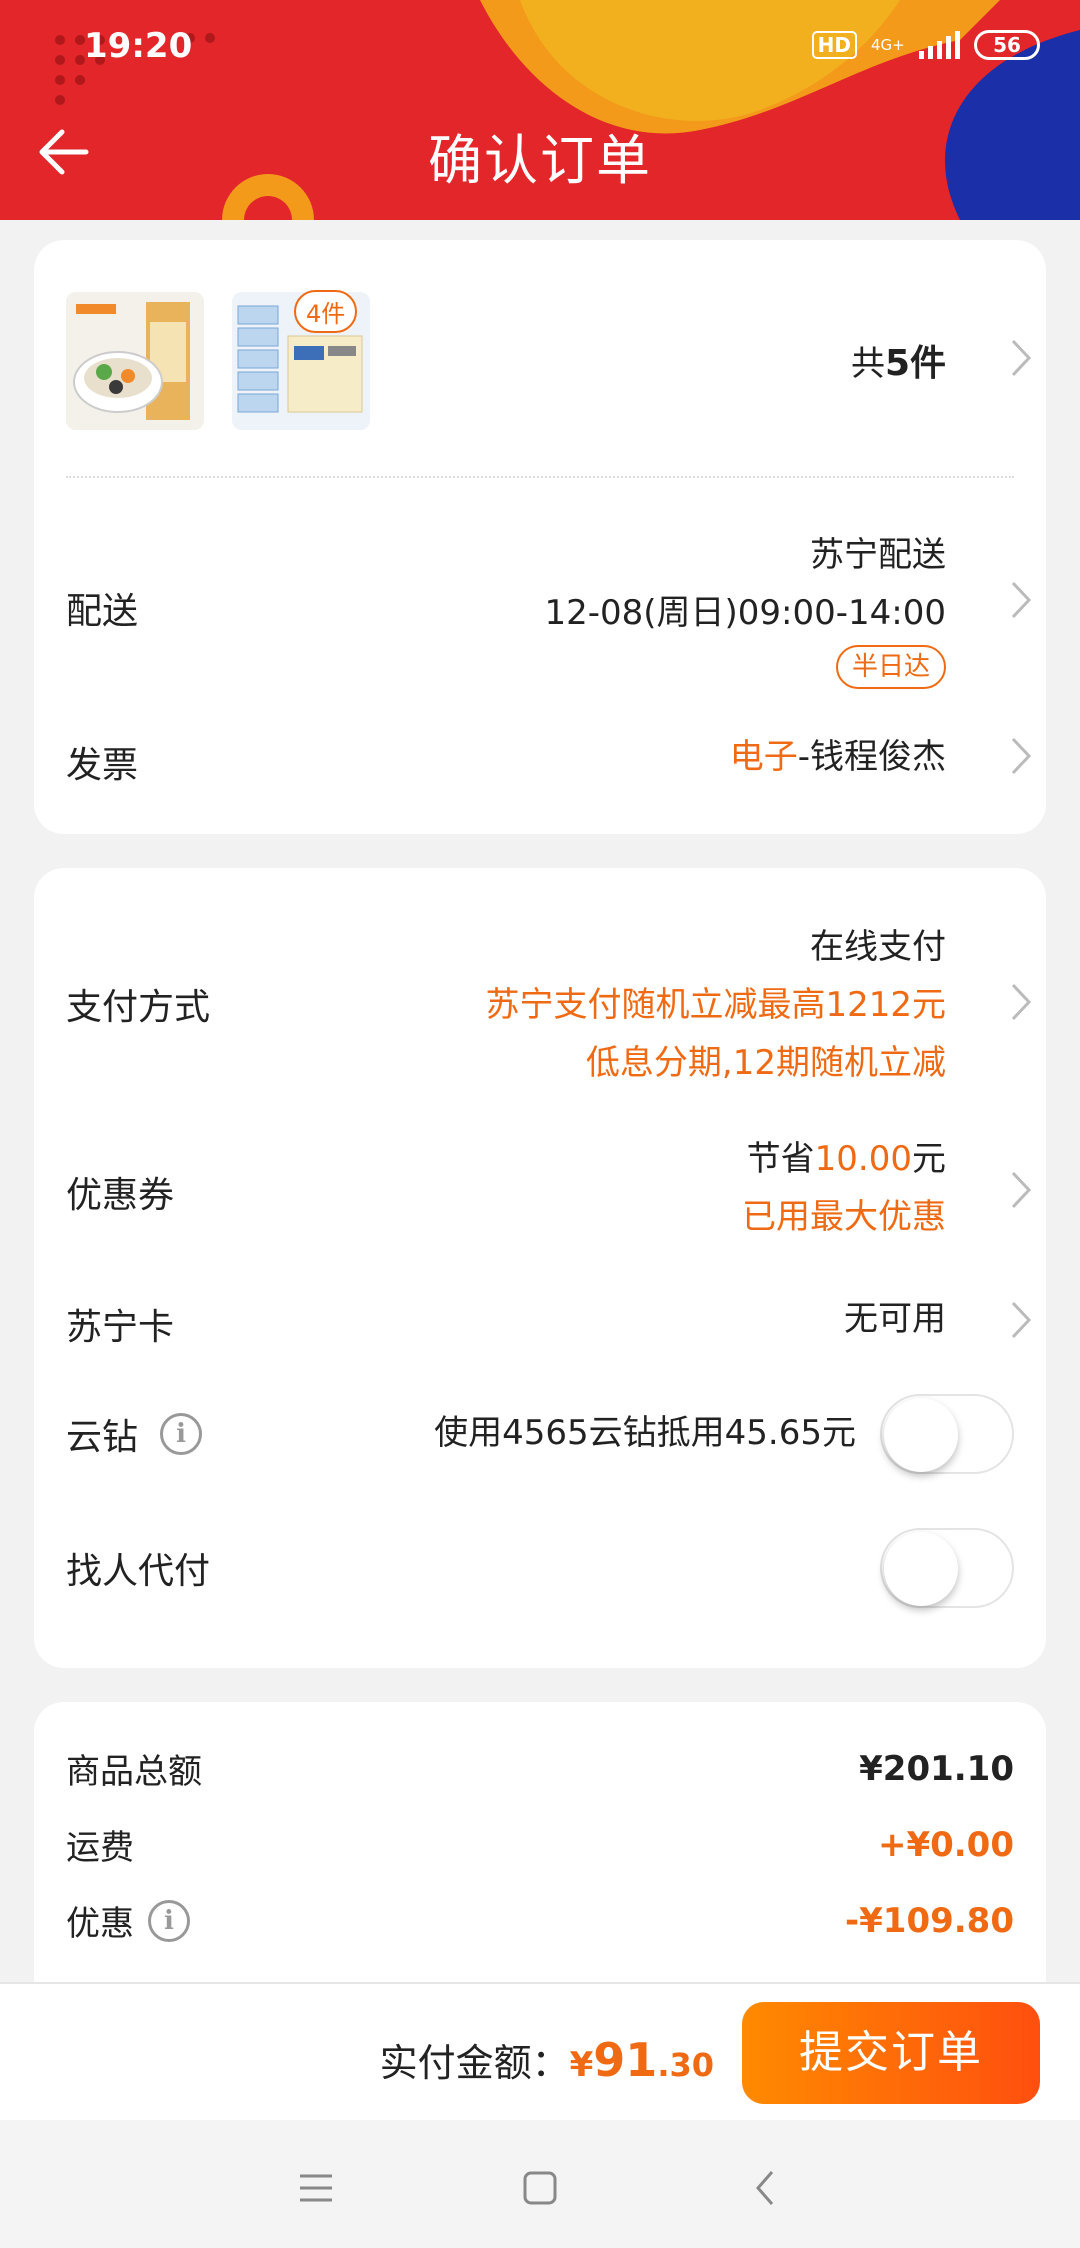 The height and width of the screenshot is (2248, 1080). I want to click on shipping-label: 运费, so click(100, 1848).